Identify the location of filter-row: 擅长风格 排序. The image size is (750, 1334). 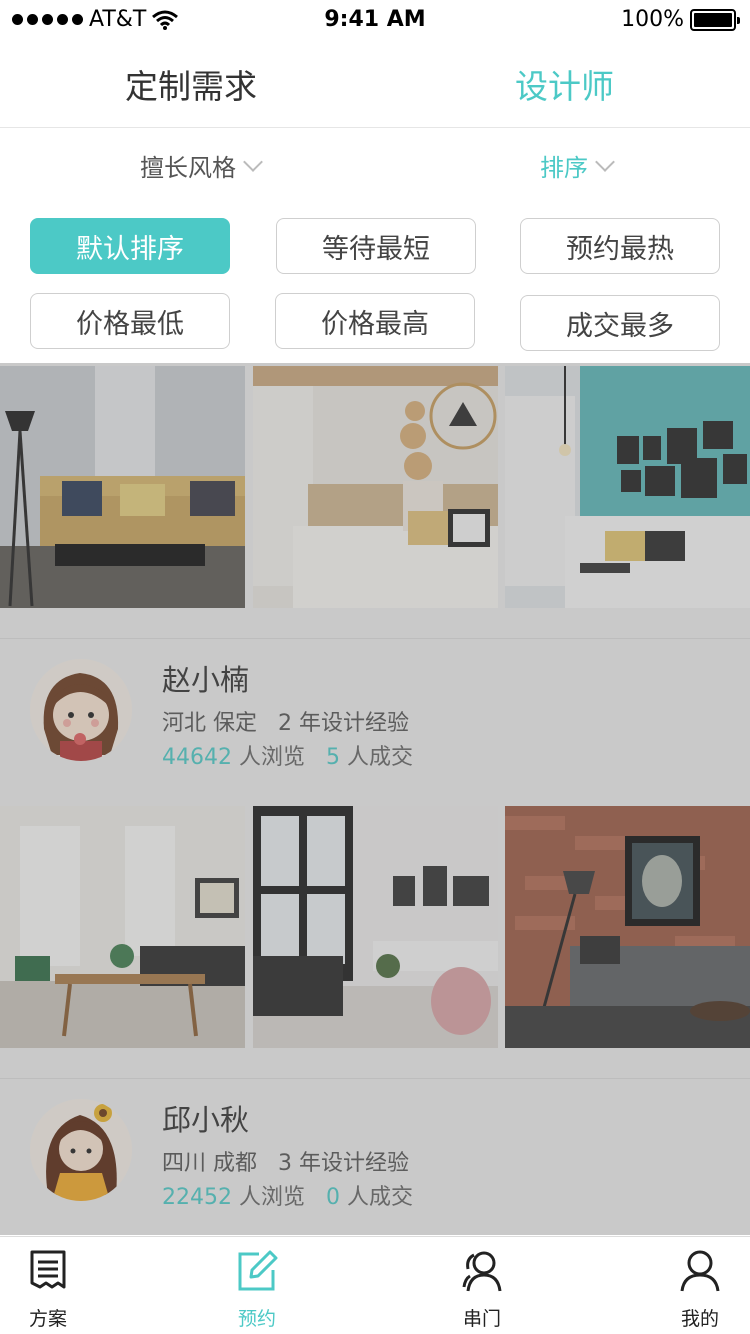
(375, 165).